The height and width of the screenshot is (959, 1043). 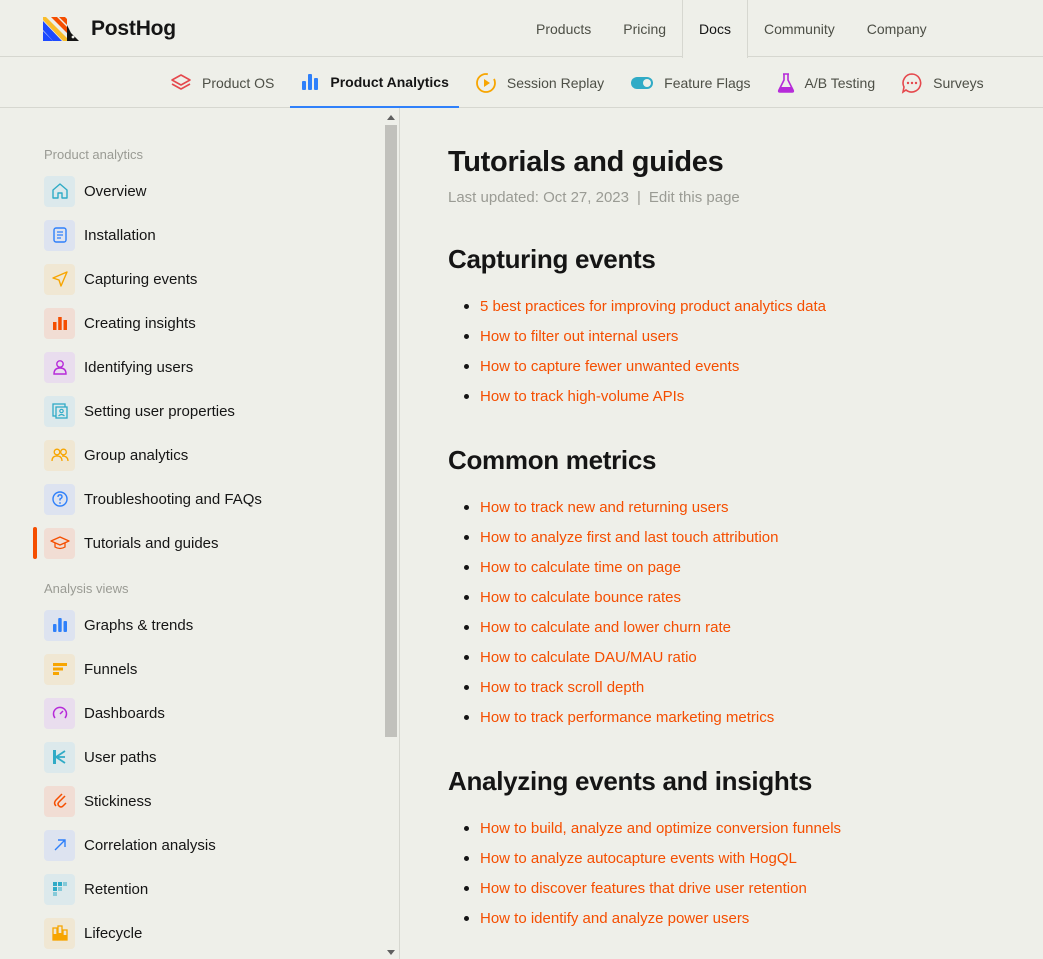 I want to click on tutorial-link: How to track scroll depth, so click(x=562, y=687).